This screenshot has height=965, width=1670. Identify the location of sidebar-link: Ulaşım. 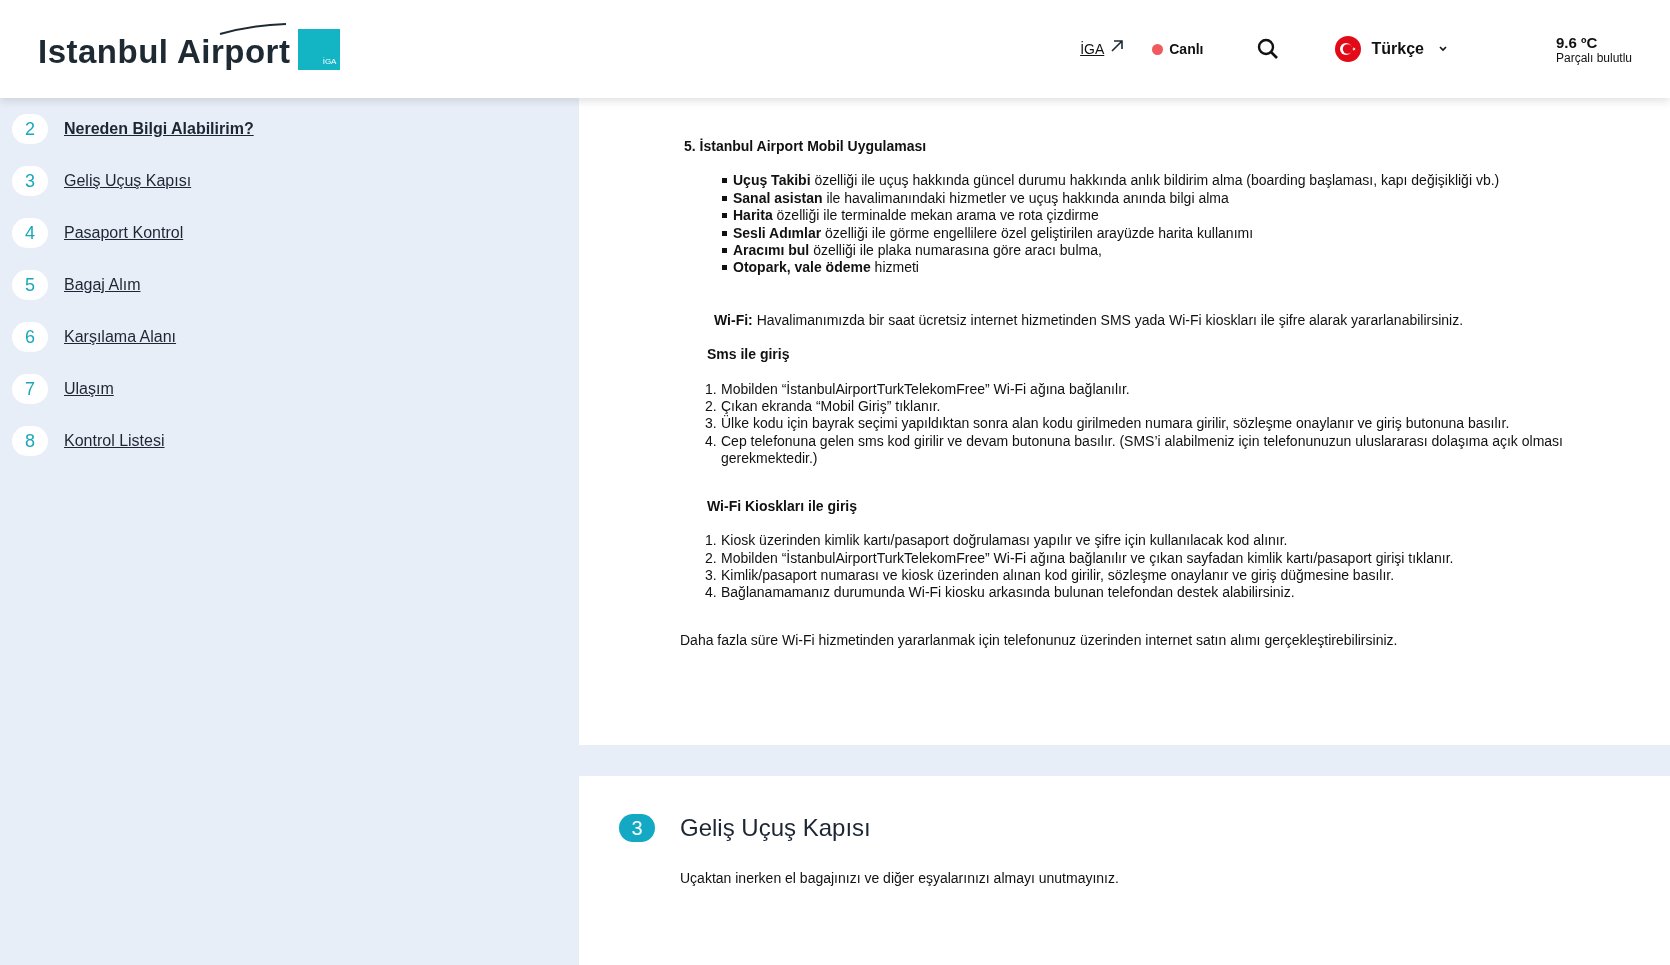
(89, 389).